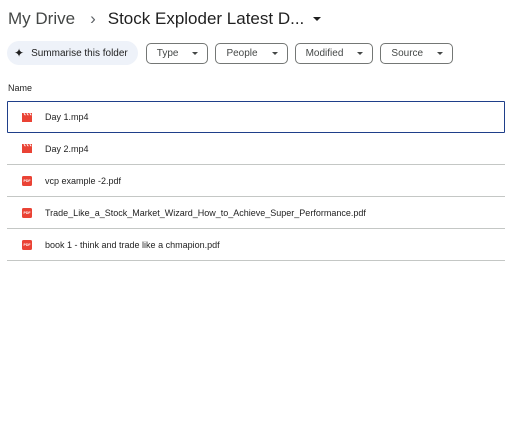 This screenshot has width=505, height=429. I want to click on filter-chip-type: Type, so click(177, 53).